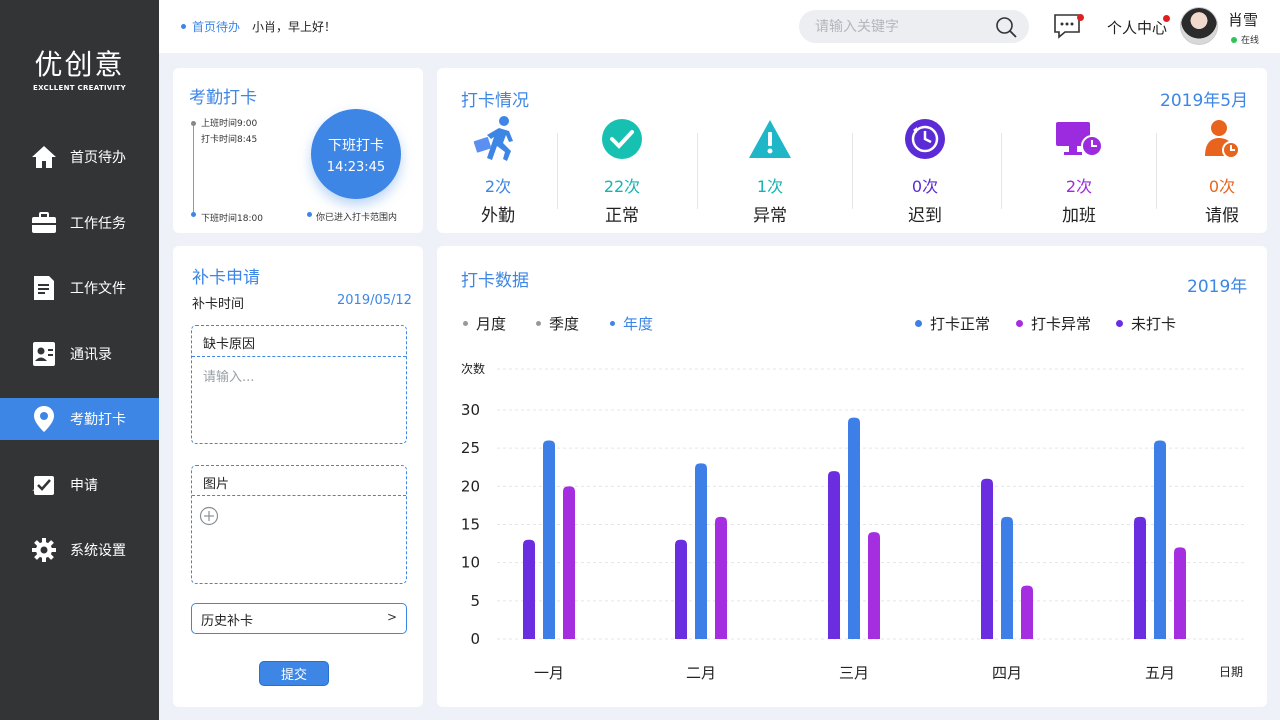  Describe the element at coordinates (1199, 26) in the screenshot. I see `avatar` at that location.